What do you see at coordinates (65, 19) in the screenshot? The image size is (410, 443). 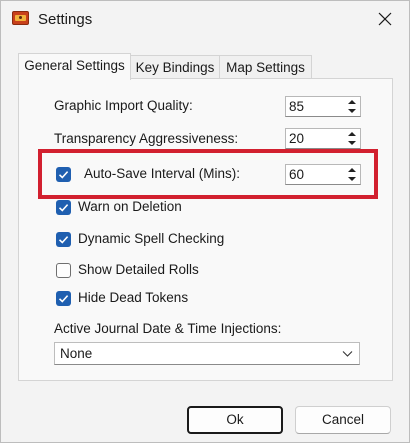 I see `window-title: Settings` at bounding box center [65, 19].